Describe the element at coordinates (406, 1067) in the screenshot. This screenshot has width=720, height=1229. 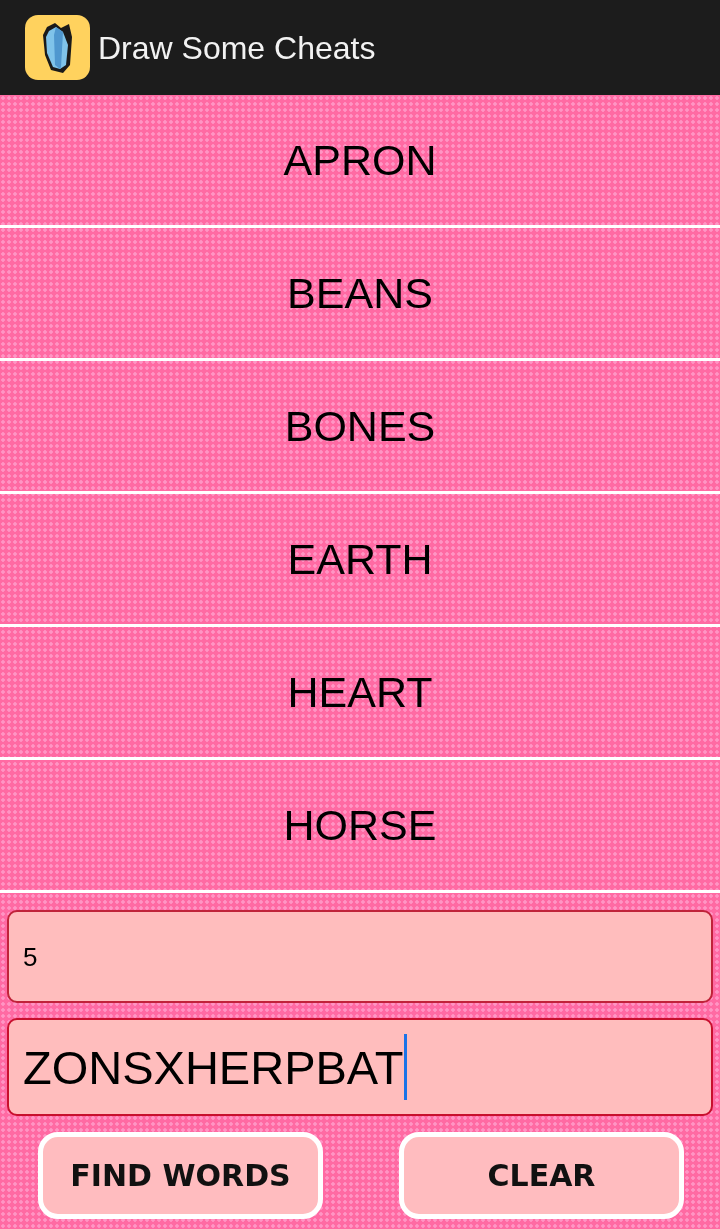
I see `text-cursor-icon` at that location.